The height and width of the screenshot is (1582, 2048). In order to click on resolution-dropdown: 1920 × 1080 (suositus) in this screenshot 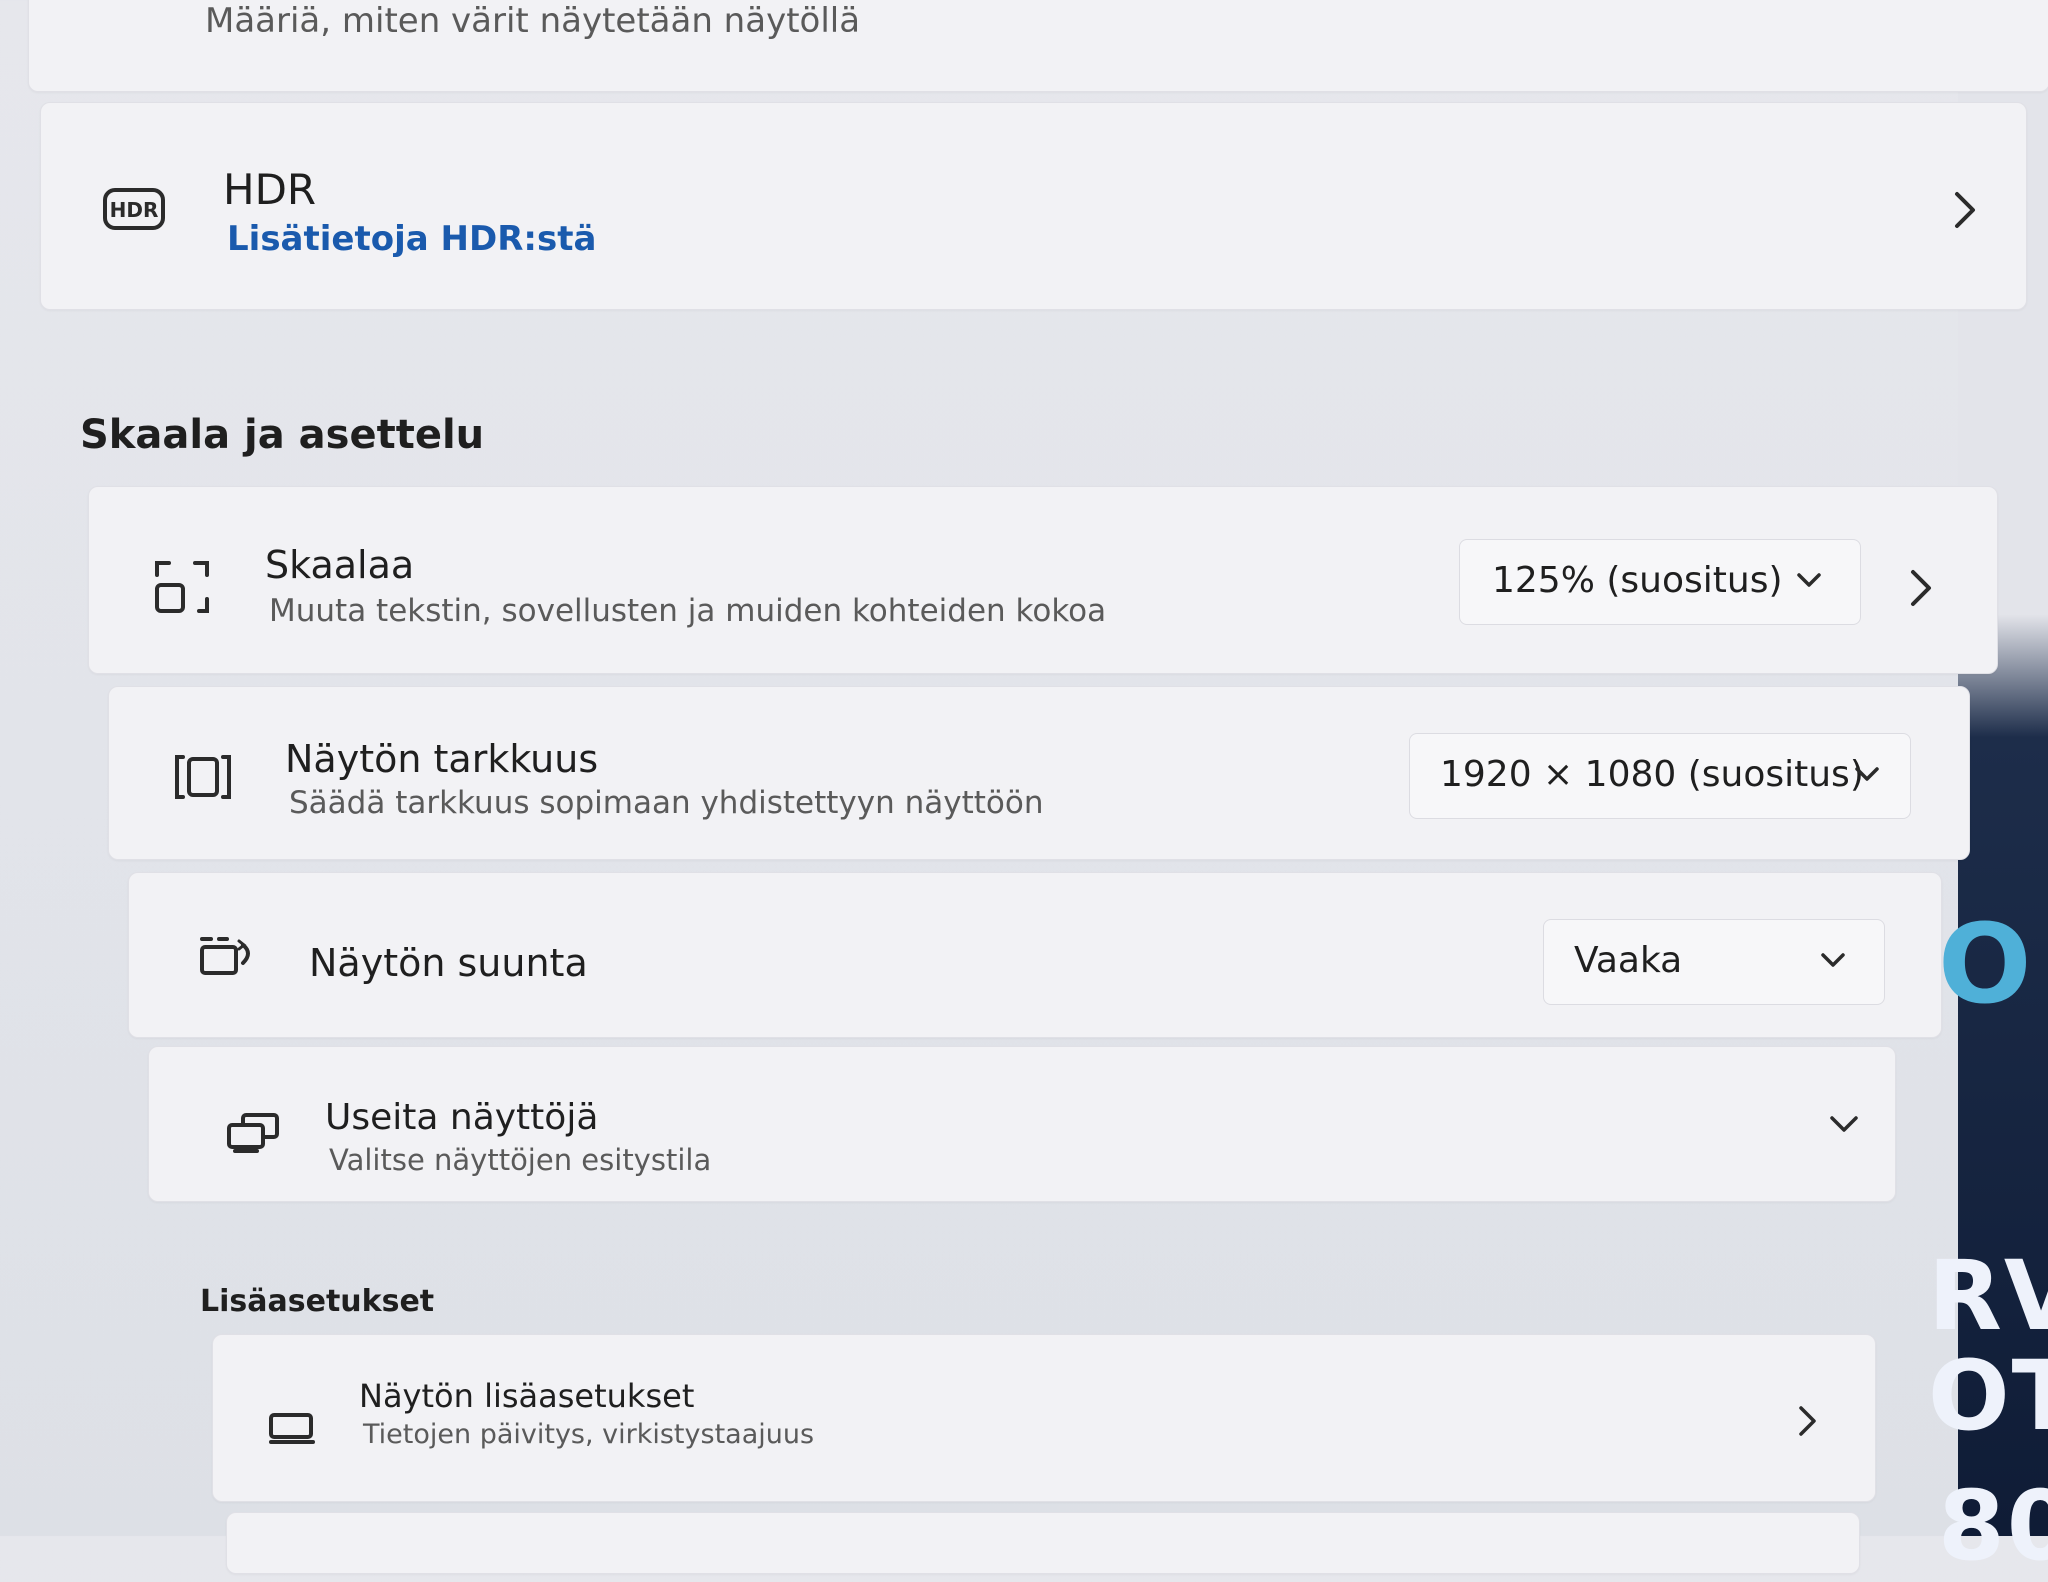, I will do `click(1660, 776)`.